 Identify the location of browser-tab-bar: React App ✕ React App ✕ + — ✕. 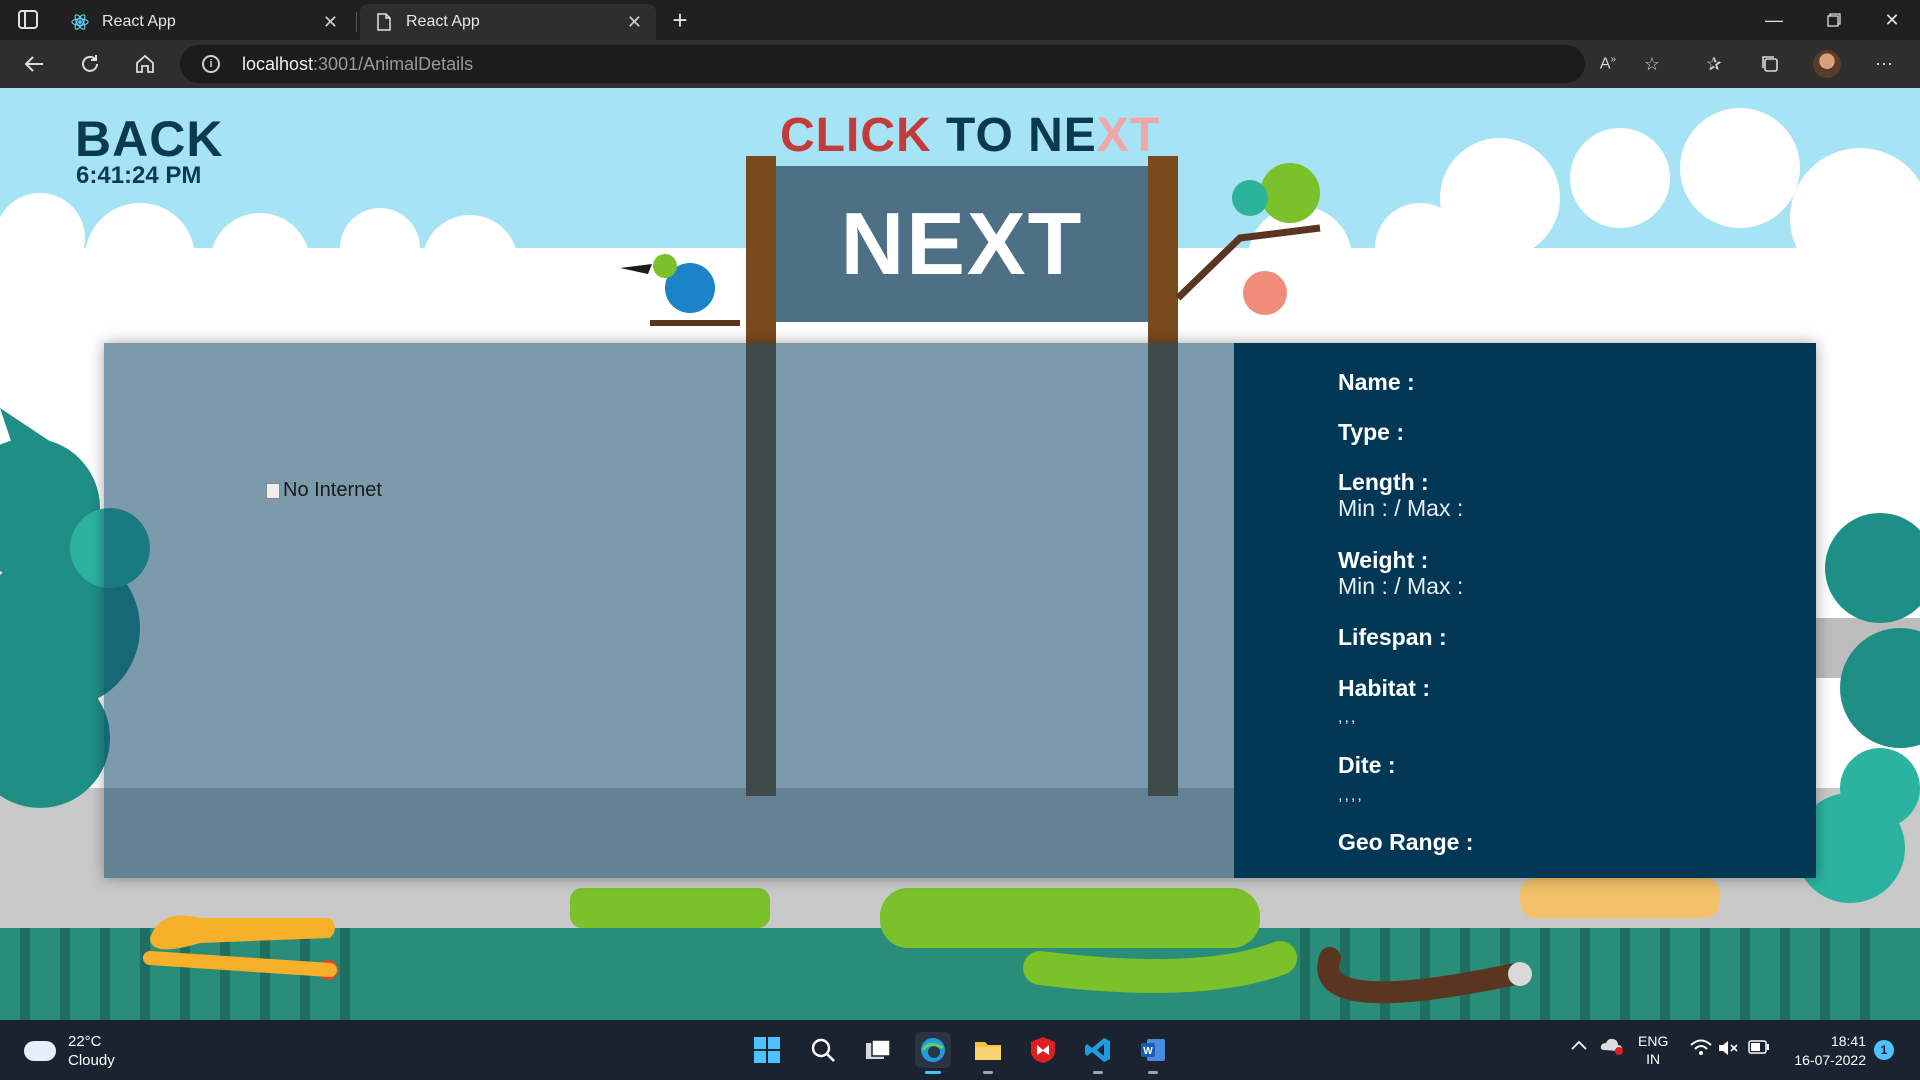
(960, 20).